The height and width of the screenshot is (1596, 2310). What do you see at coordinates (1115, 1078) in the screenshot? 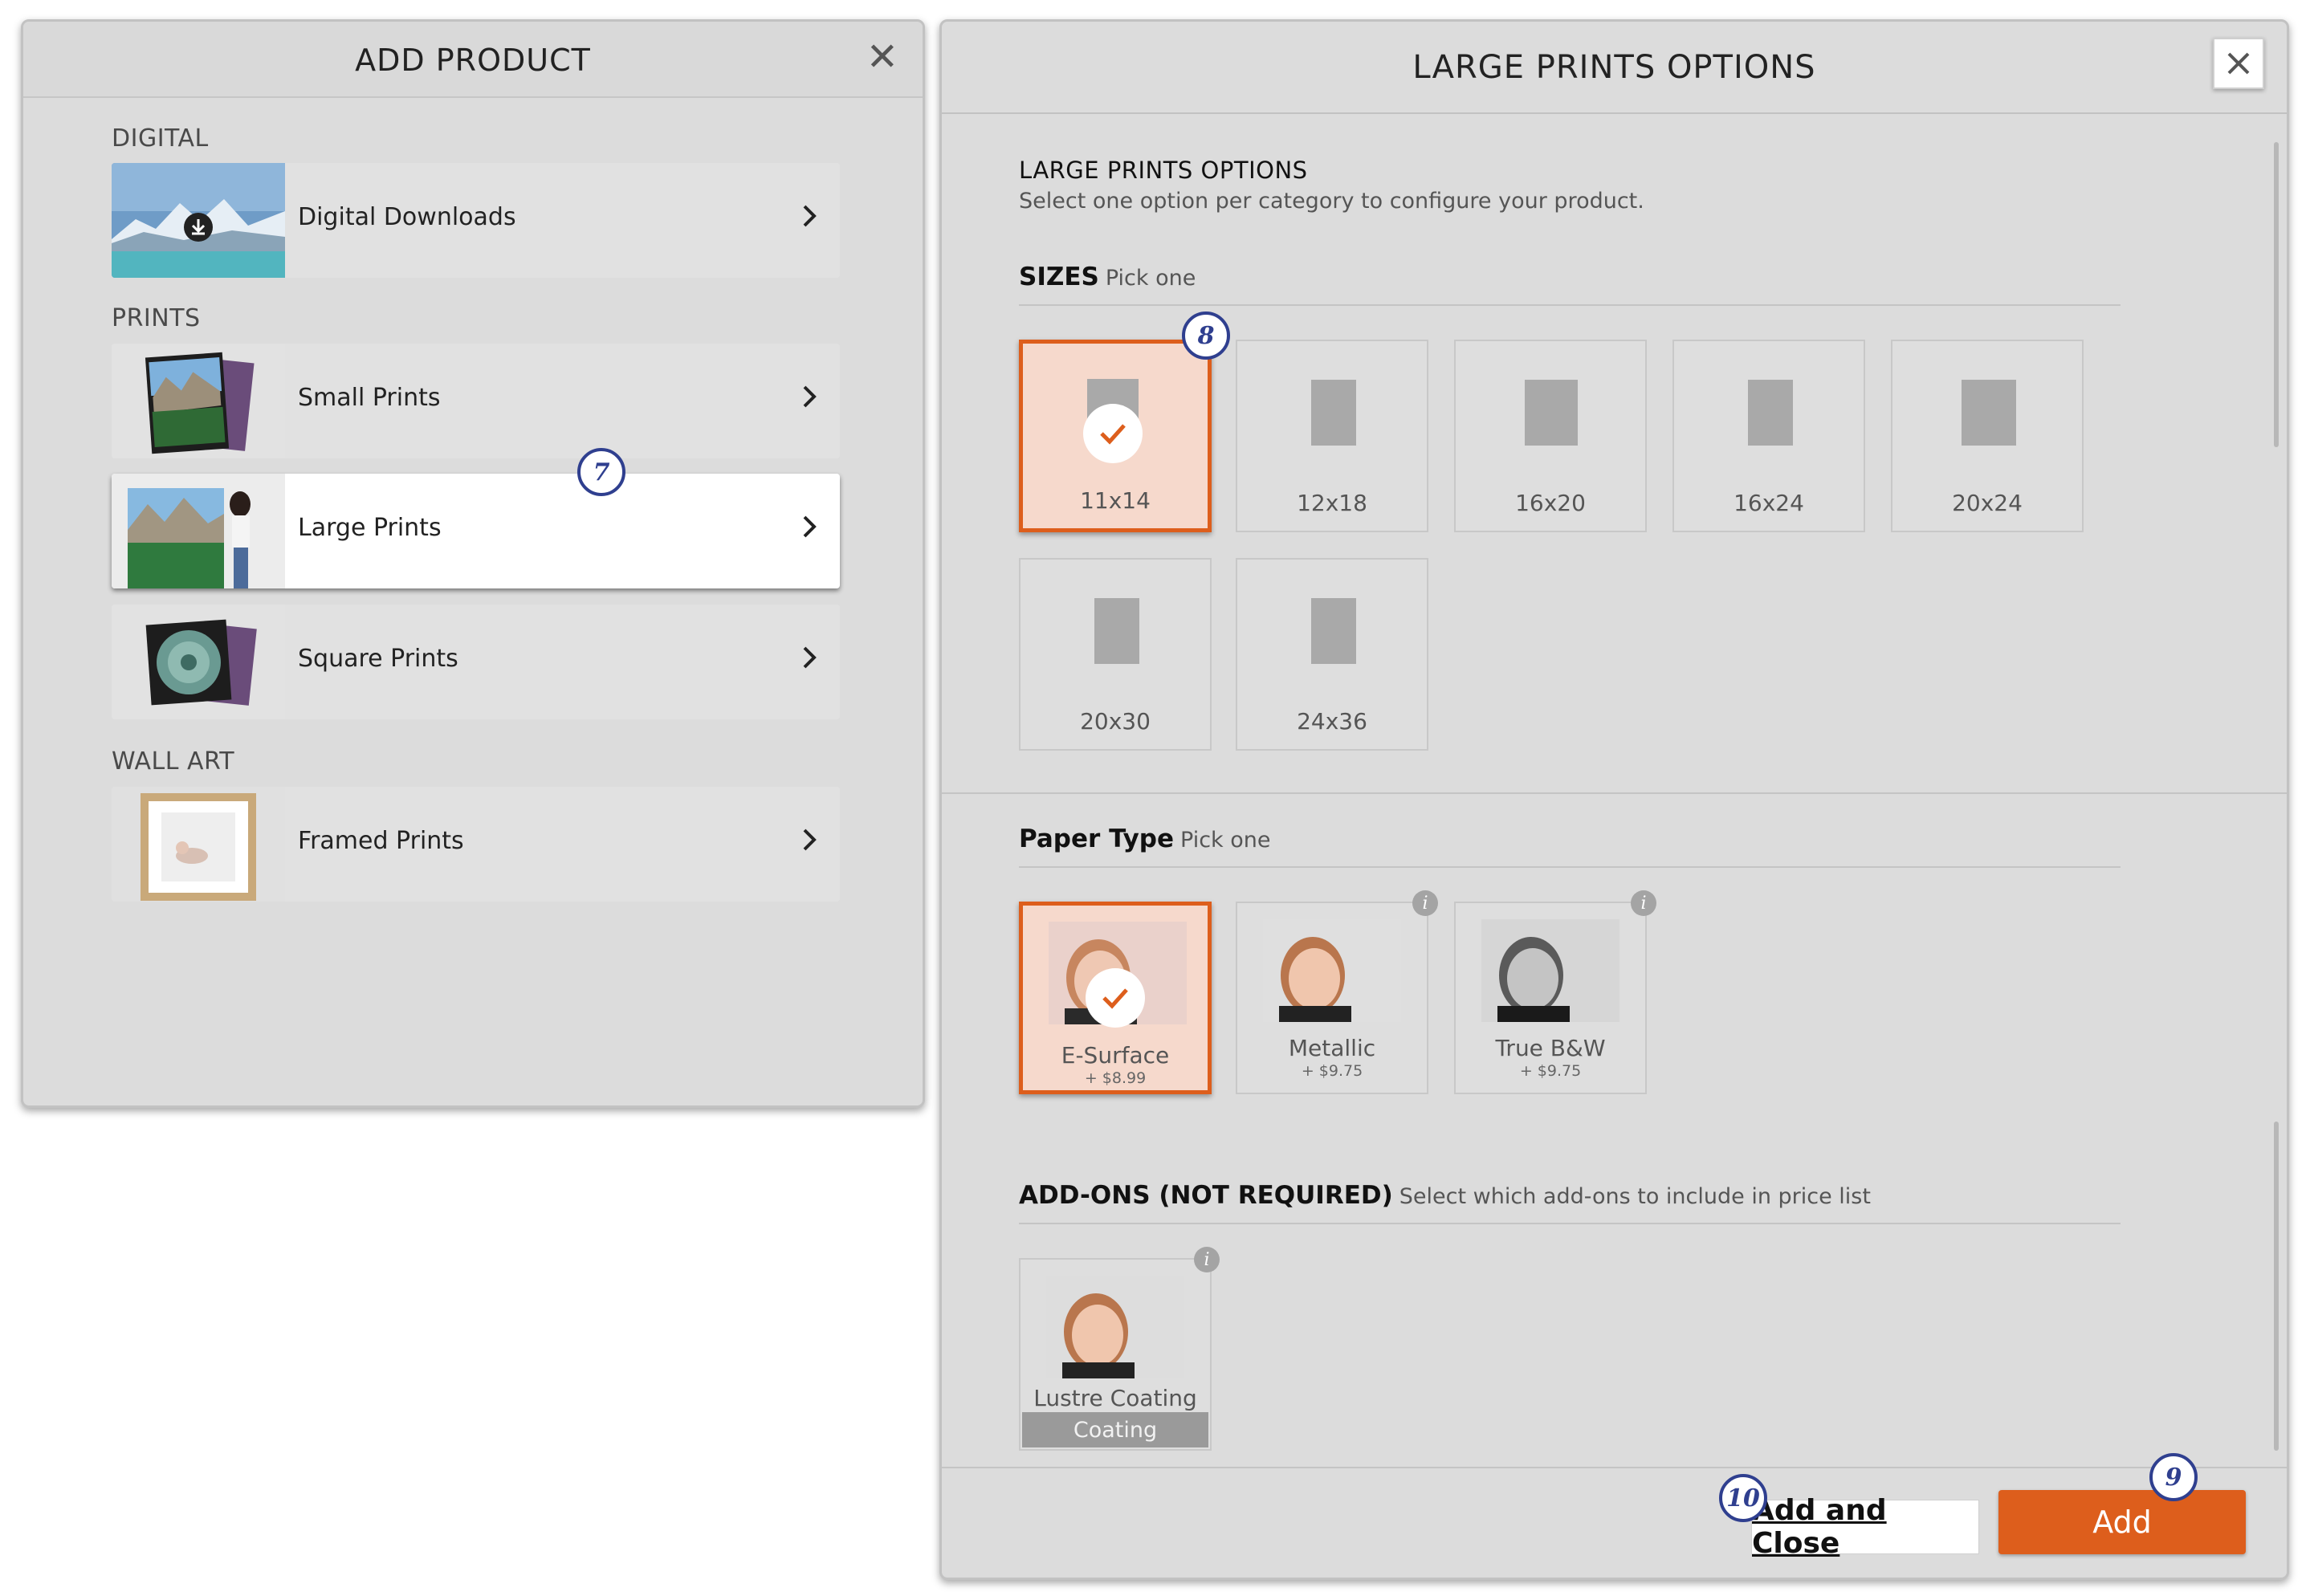
I see `paper-price: + $8.99` at bounding box center [1115, 1078].